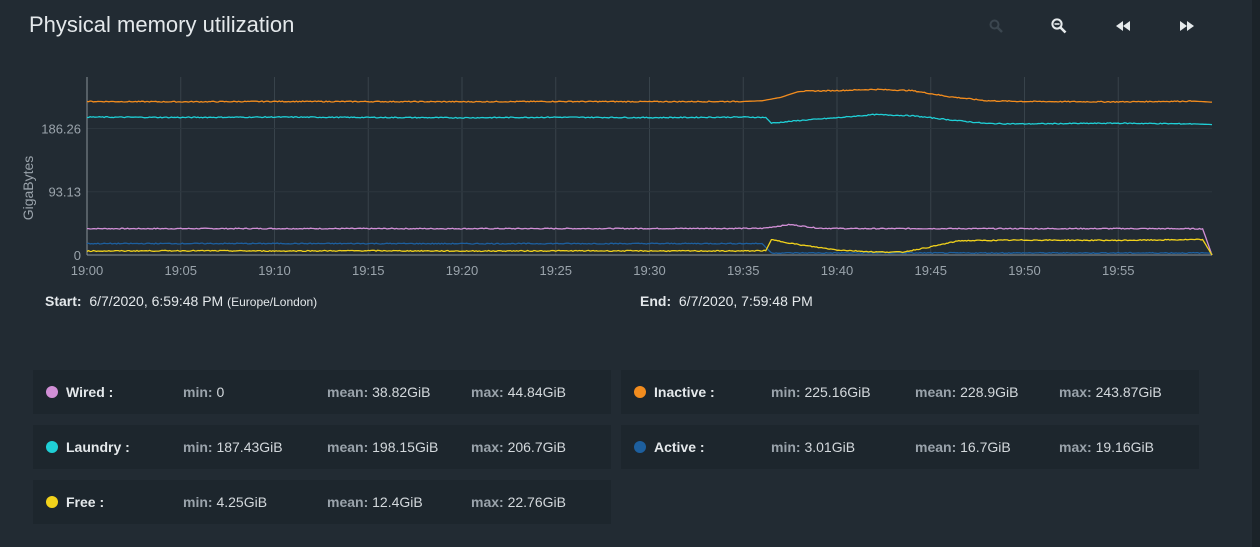 Image resolution: width=1260 pixels, height=547 pixels. What do you see at coordinates (1123, 26) in the screenshot?
I see `rewind-icon` at bounding box center [1123, 26].